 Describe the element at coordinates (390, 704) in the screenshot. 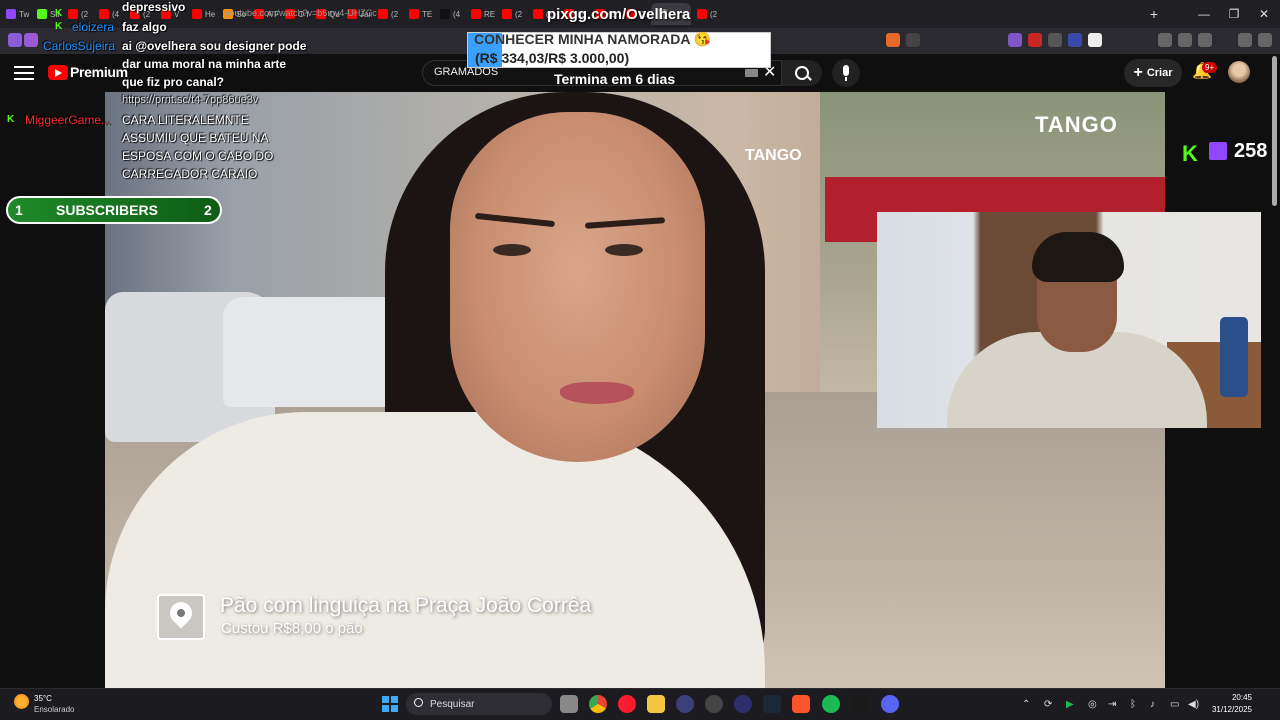

I see `start-button` at that location.